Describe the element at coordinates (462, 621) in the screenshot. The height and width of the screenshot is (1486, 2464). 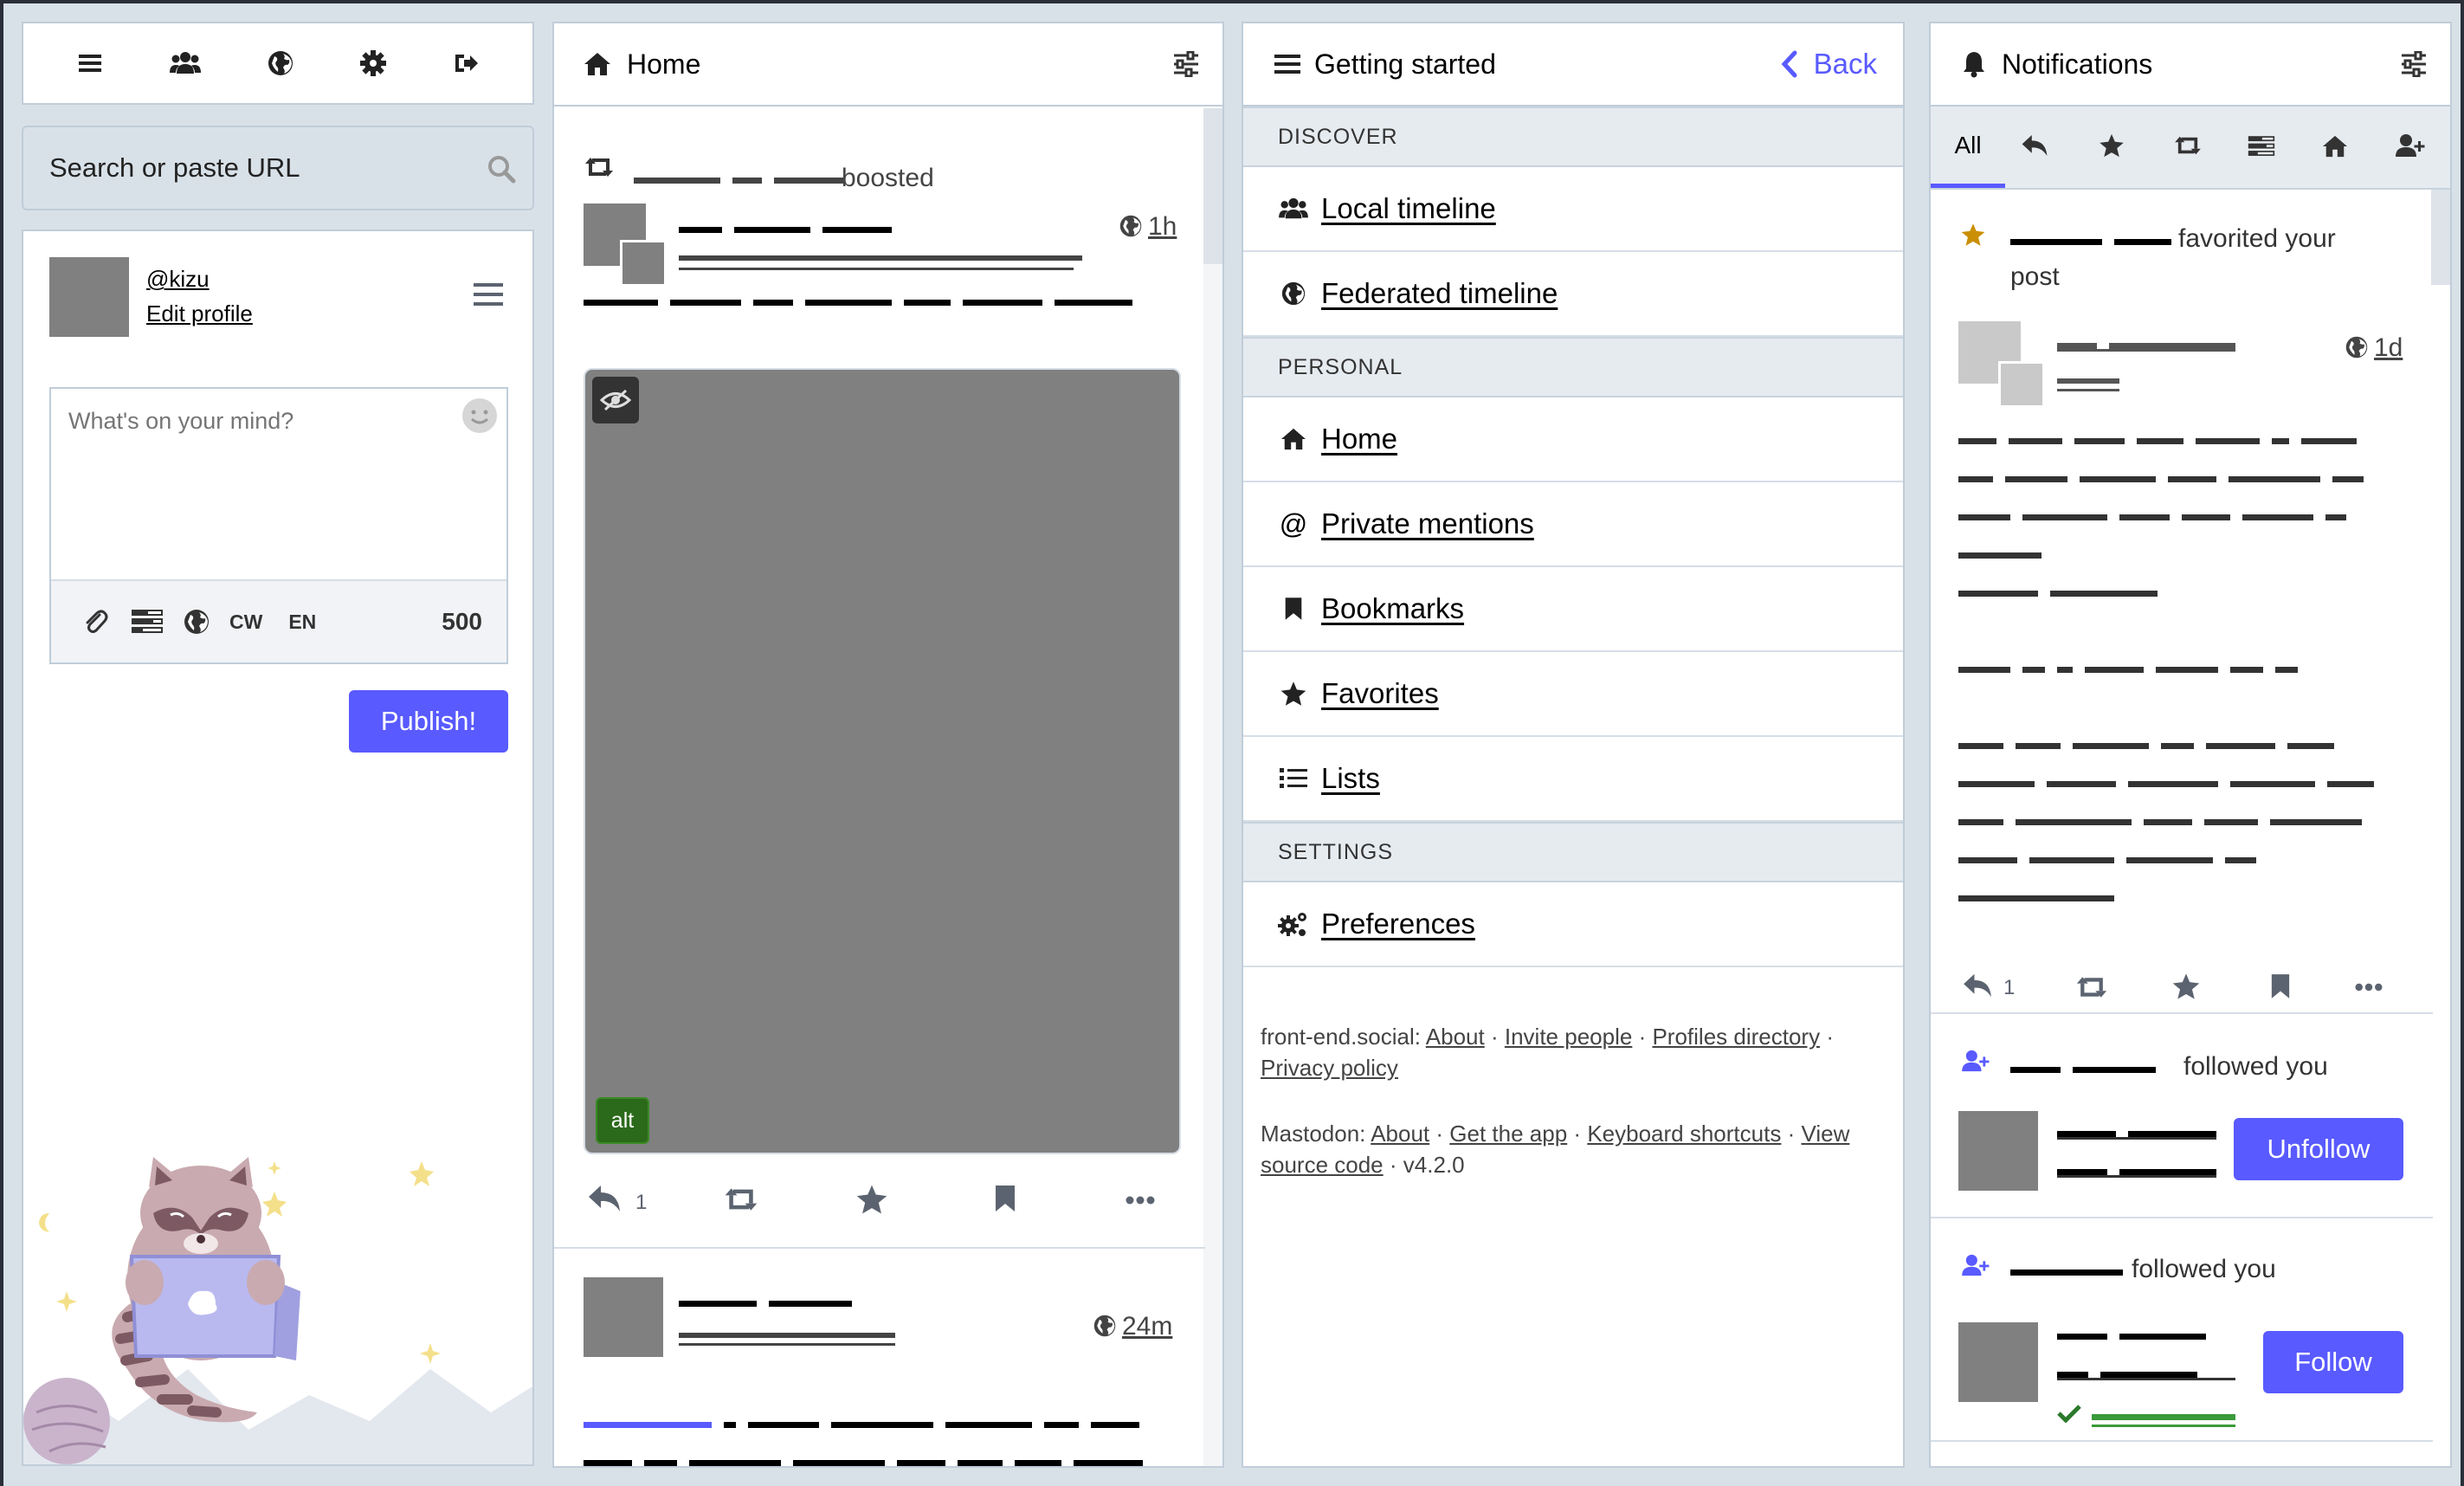
I see `character-counter: 500` at that location.